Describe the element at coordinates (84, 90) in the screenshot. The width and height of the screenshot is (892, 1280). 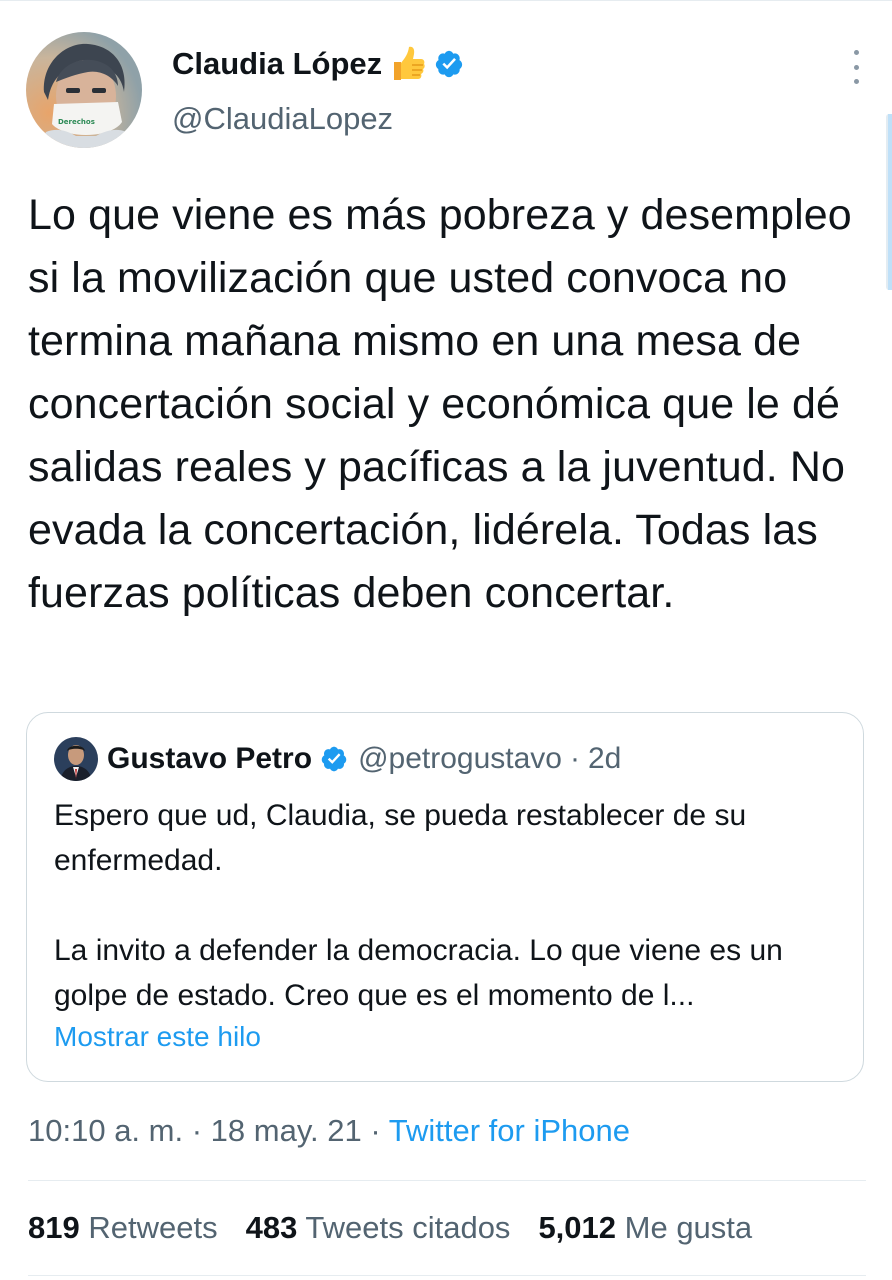
I see `author-avatar: Derechos` at that location.